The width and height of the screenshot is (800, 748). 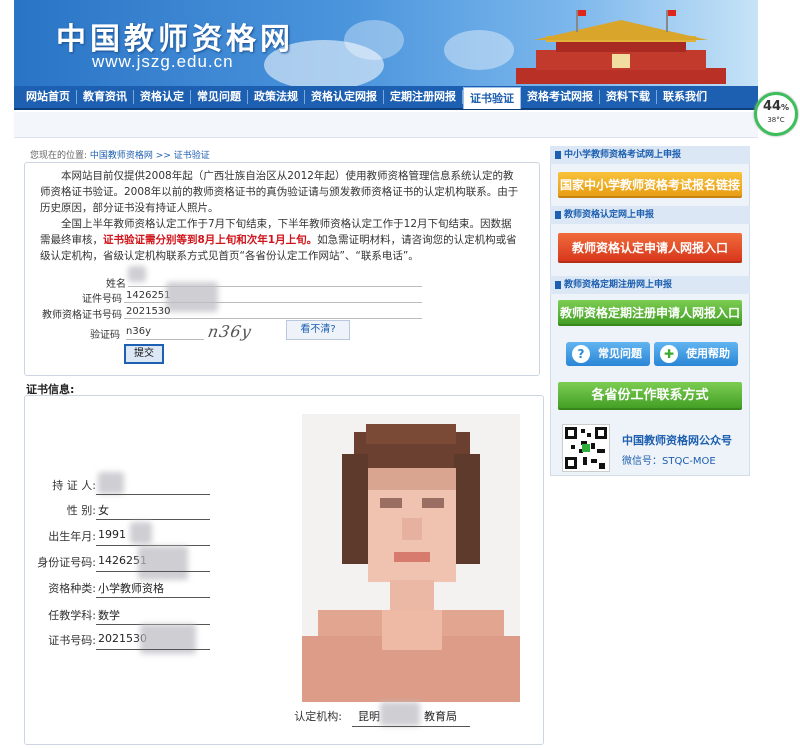 What do you see at coordinates (153, 571) in the screenshot?
I see `idnum-line` at bounding box center [153, 571].